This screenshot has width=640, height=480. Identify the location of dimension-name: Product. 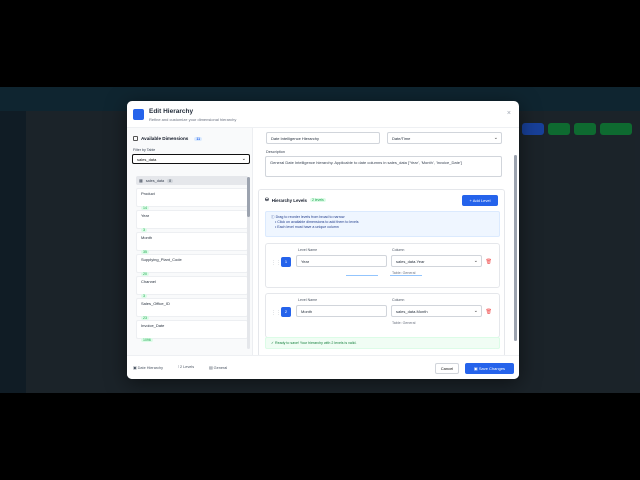
(148, 193).